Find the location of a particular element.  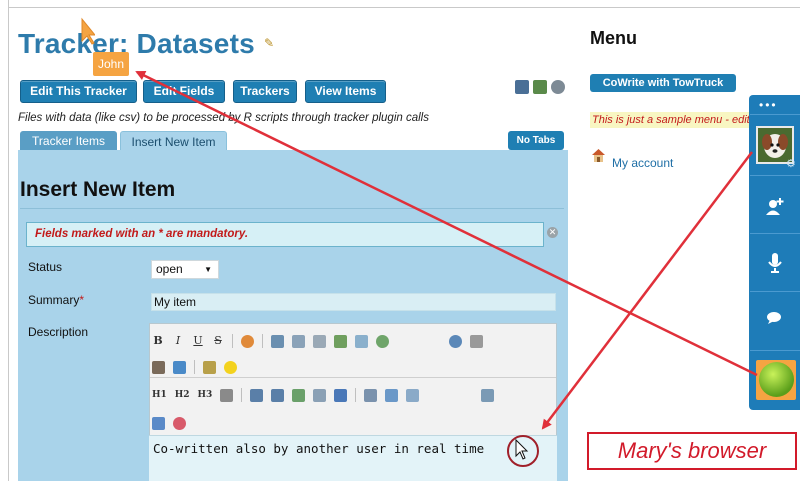

tracker-tool-icons is located at coordinates (541, 88).